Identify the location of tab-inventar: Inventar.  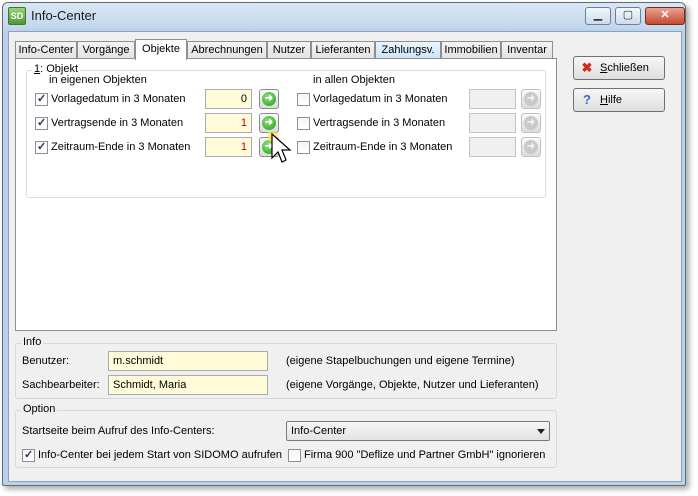
(527, 50).